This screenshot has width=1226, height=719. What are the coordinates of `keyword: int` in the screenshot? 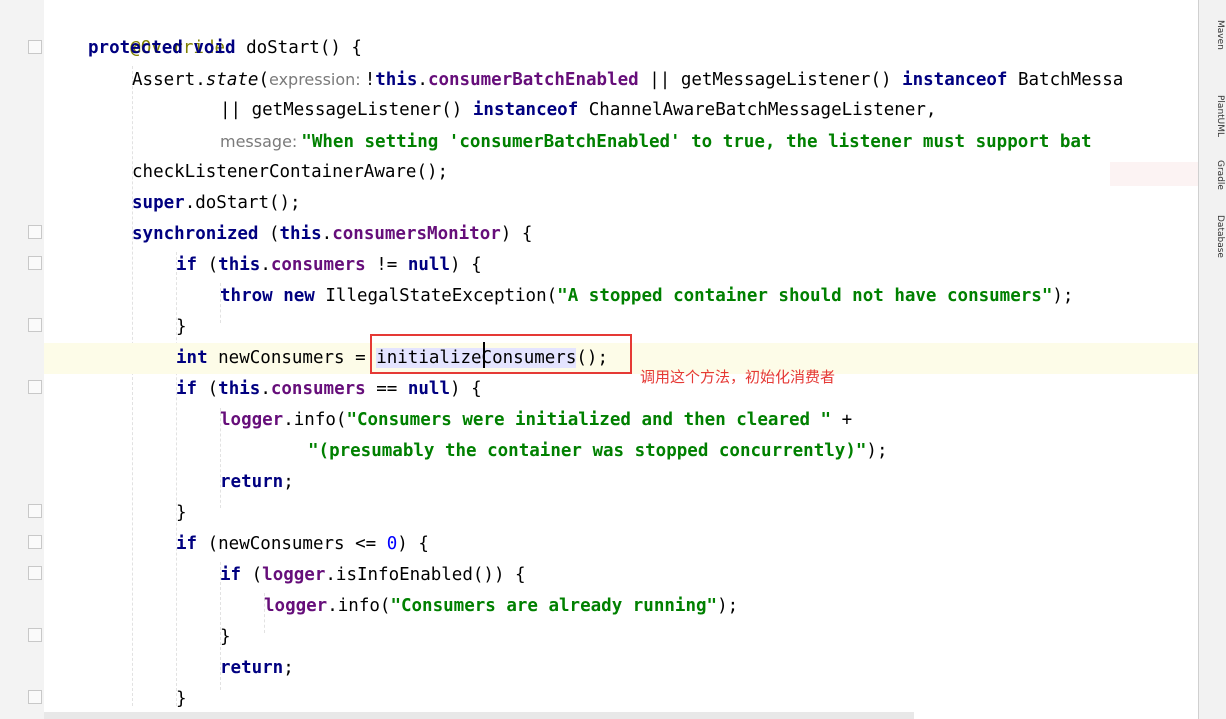 It's located at (192, 358).